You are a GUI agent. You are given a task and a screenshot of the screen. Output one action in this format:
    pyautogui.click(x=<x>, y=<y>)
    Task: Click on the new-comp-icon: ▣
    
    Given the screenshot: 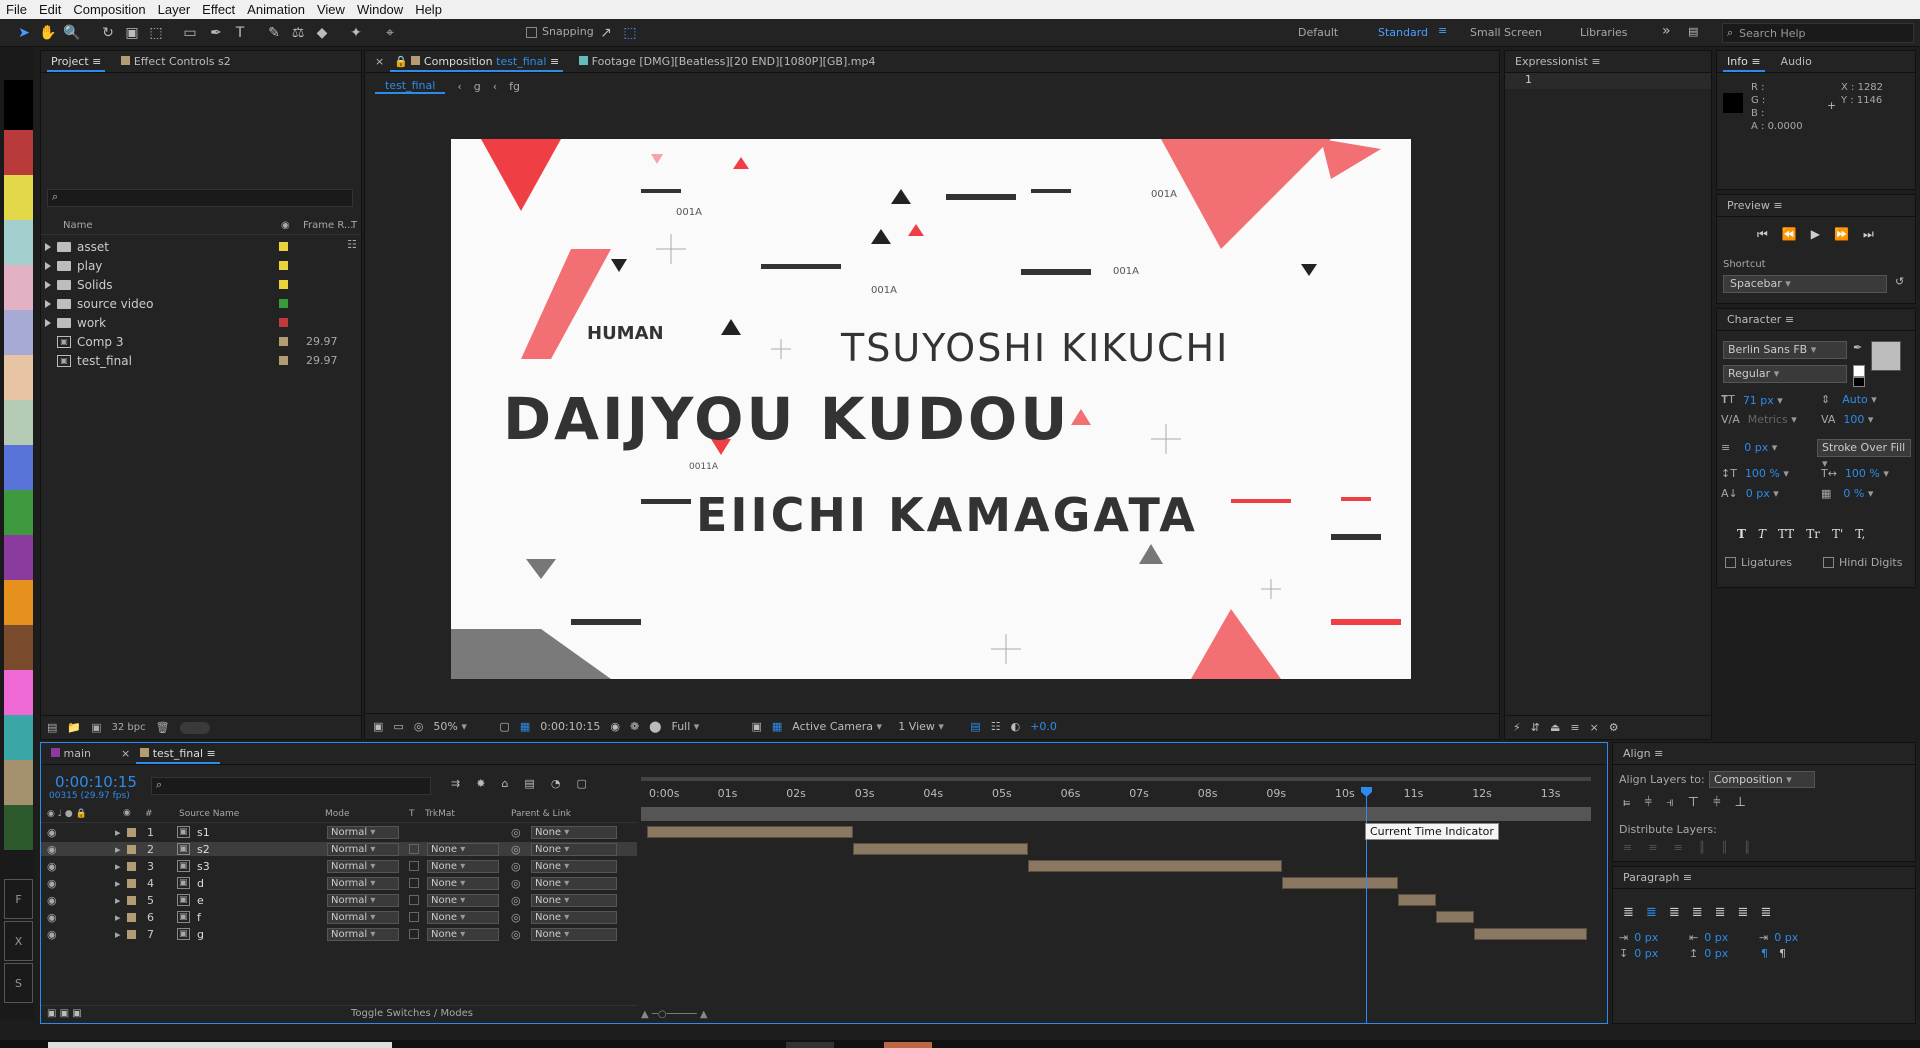 What is the action you would take?
    pyautogui.click(x=96, y=727)
    